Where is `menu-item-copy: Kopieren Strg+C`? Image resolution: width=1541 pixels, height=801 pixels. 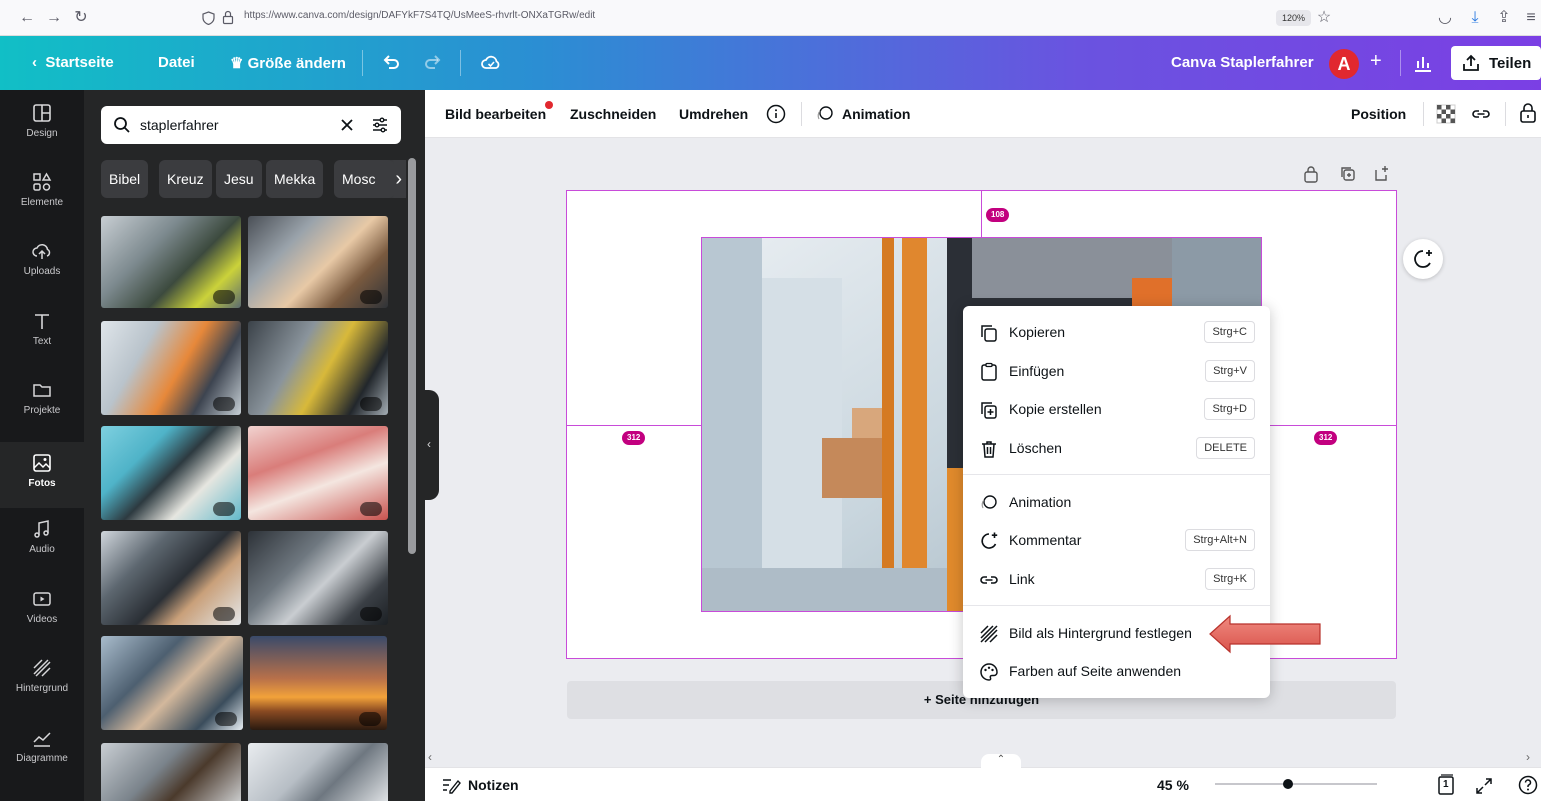
menu-item-copy: Kopieren Strg+C is located at coordinates (1116, 332).